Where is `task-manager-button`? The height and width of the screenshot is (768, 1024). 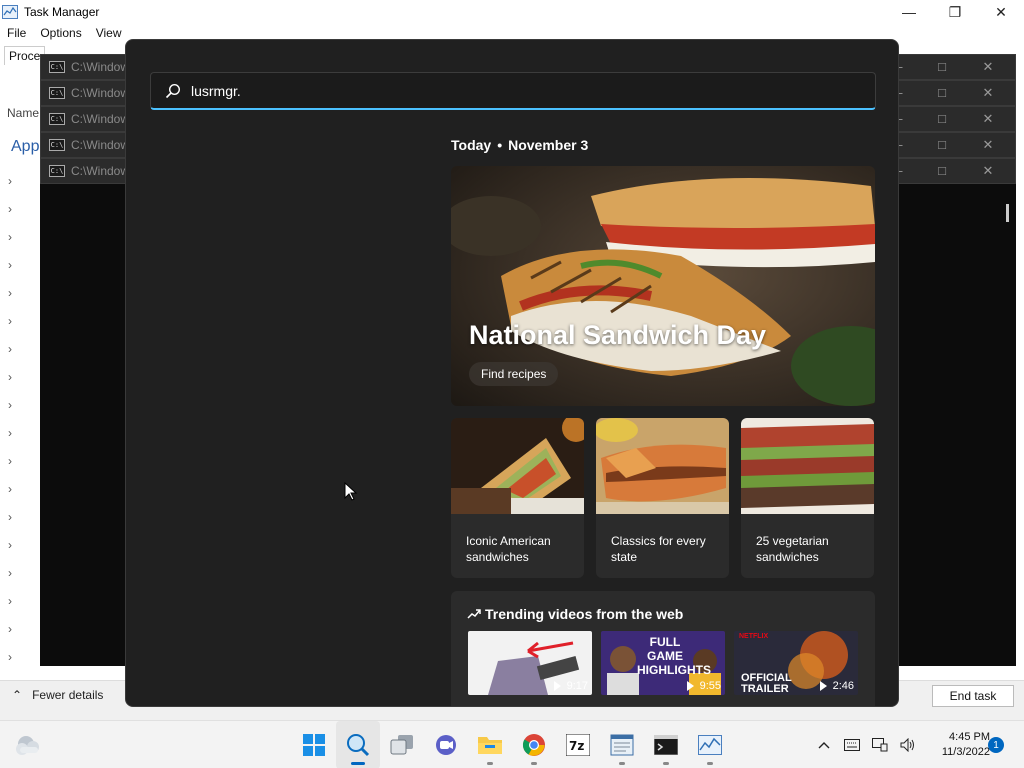 task-manager-button is located at coordinates (710, 744).